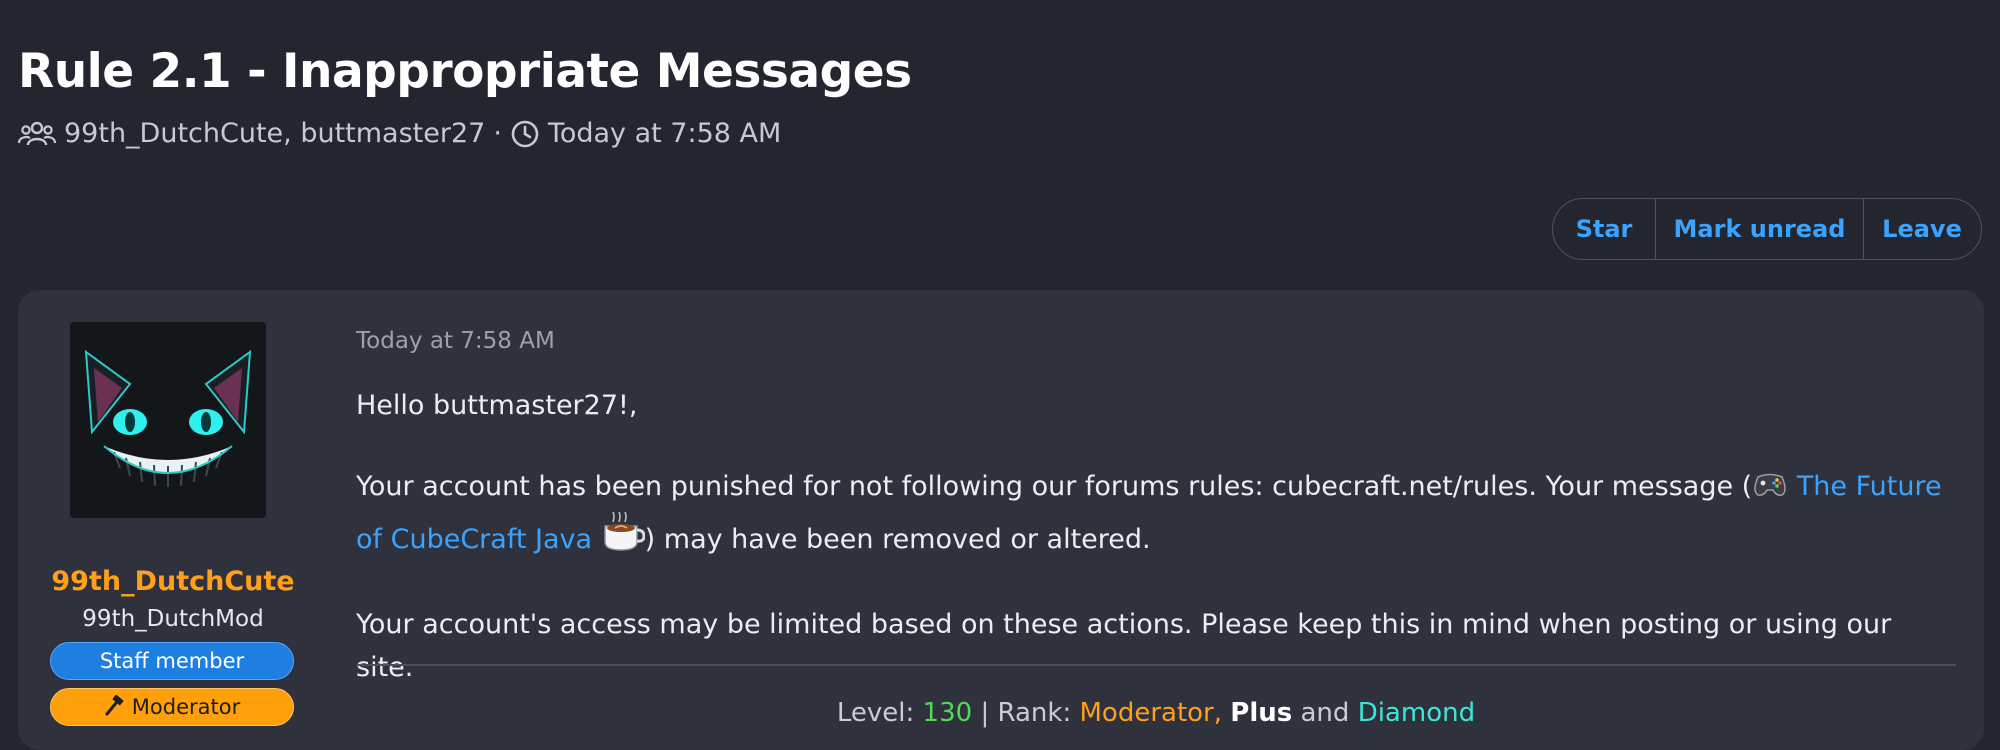 The width and height of the screenshot is (2000, 750). I want to click on avatar, so click(168, 420).